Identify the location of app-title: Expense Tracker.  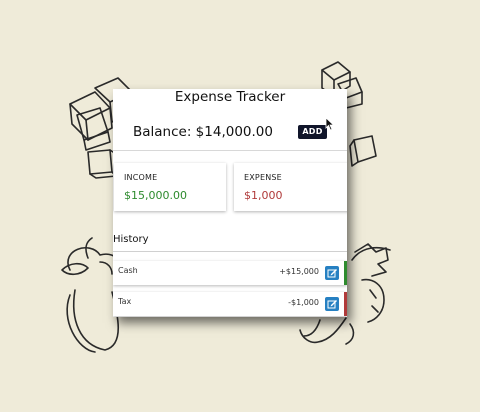
(230, 97).